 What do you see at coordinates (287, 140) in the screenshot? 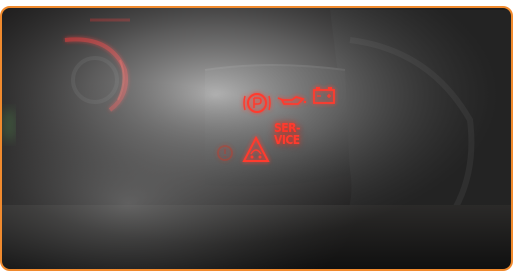
I see `service-line-2: VICE` at bounding box center [287, 140].